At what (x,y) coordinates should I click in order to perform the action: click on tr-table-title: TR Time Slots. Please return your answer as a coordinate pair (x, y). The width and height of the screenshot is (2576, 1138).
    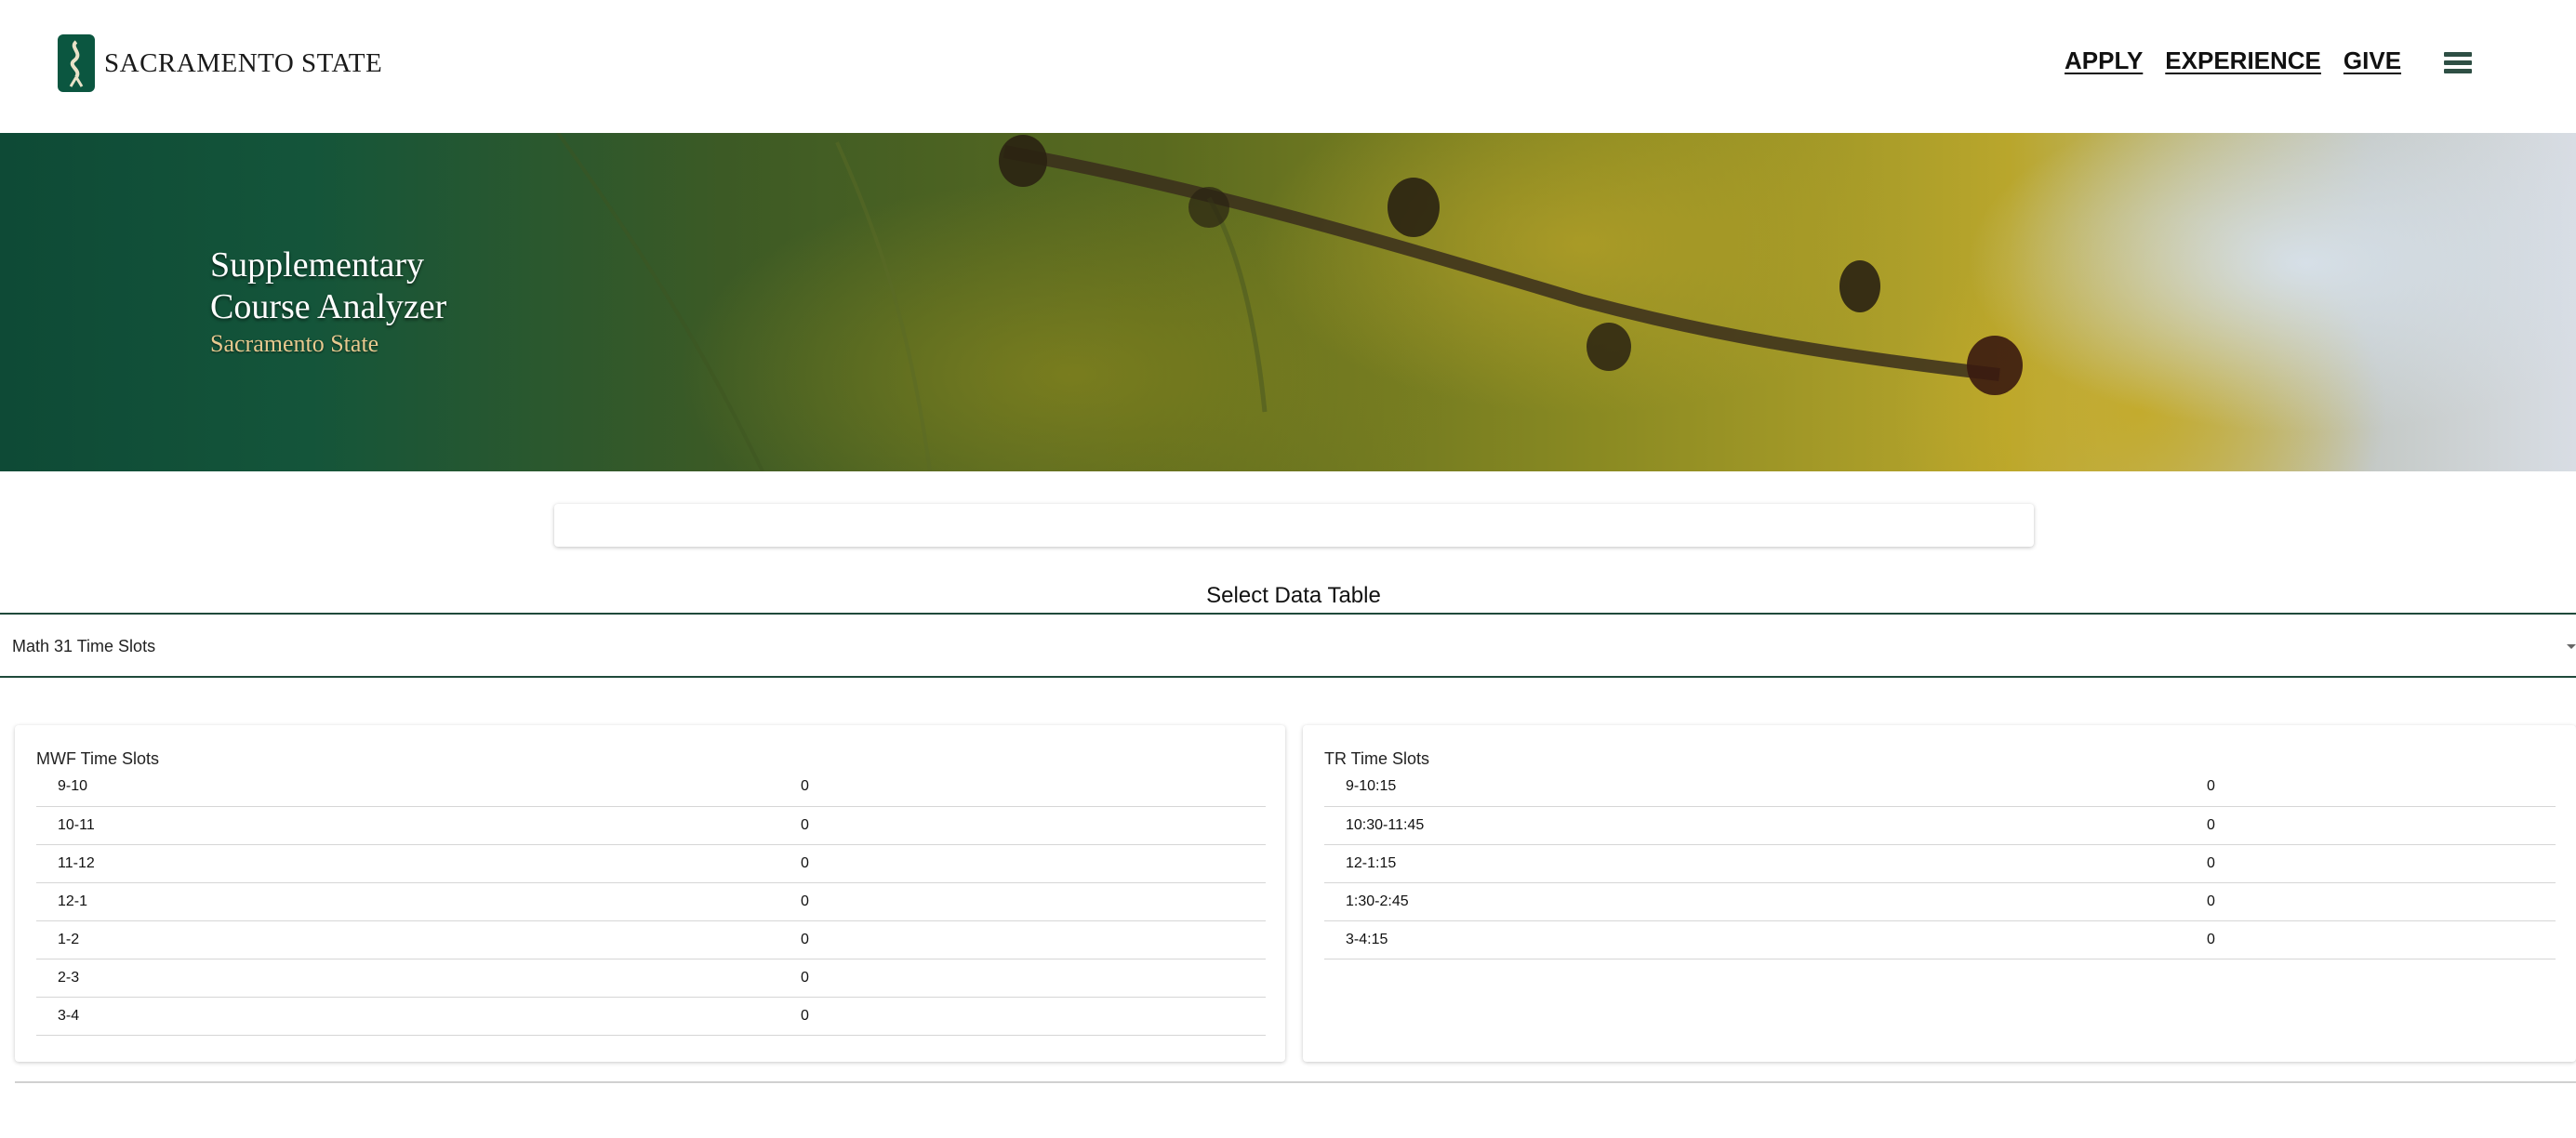
    Looking at the image, I should click on (1377, 758).